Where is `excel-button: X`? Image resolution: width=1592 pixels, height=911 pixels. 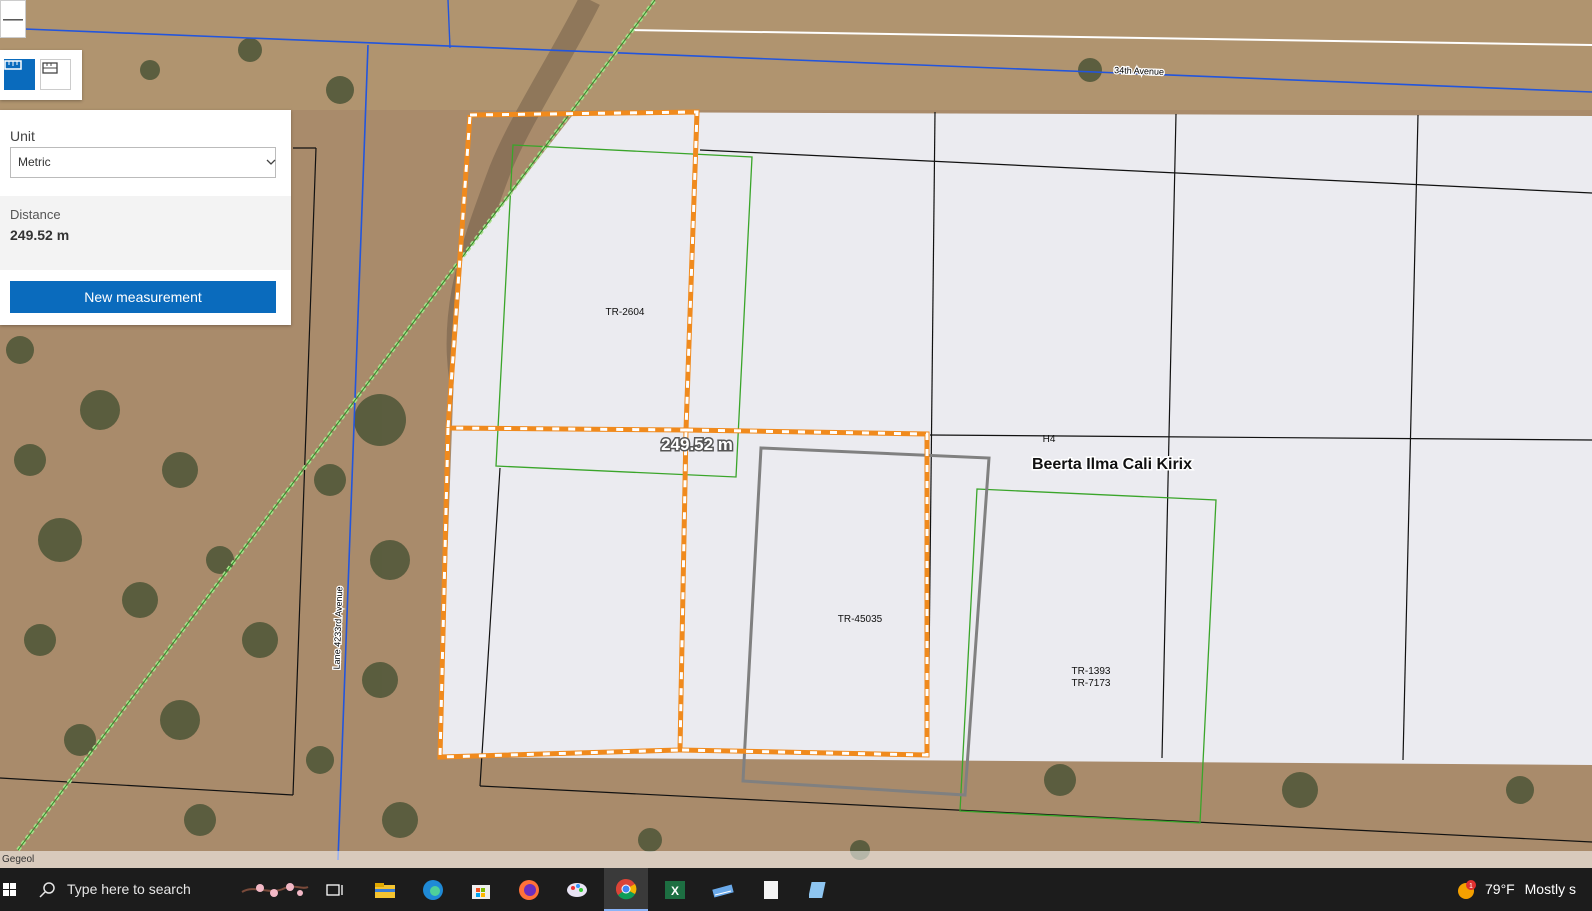 excel-button: X is located at coordinates (675, 889).